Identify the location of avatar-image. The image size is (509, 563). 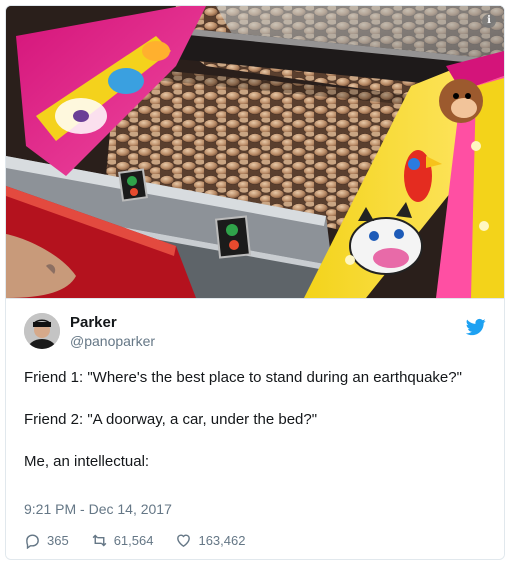
(42, 331).